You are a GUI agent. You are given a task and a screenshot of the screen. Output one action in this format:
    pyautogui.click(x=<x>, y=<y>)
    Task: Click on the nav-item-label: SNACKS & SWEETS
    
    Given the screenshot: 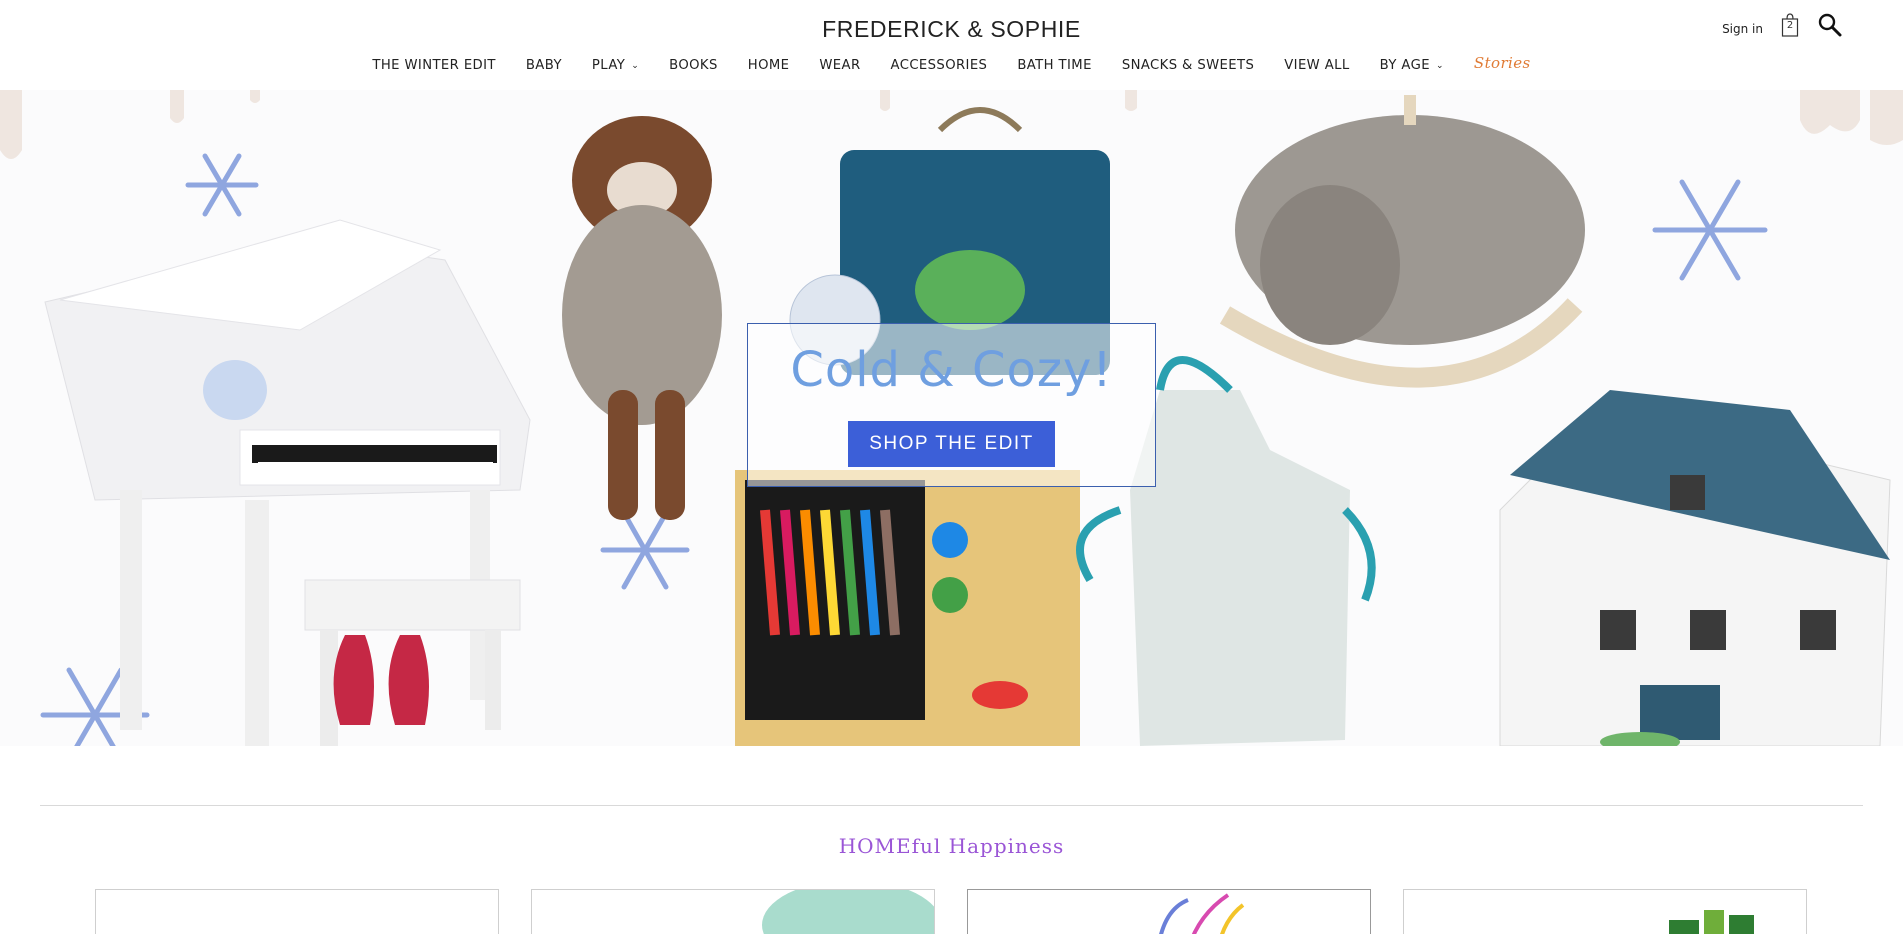 What is the action you would take?
    pyautogui.click(x=1188, y=65)
    